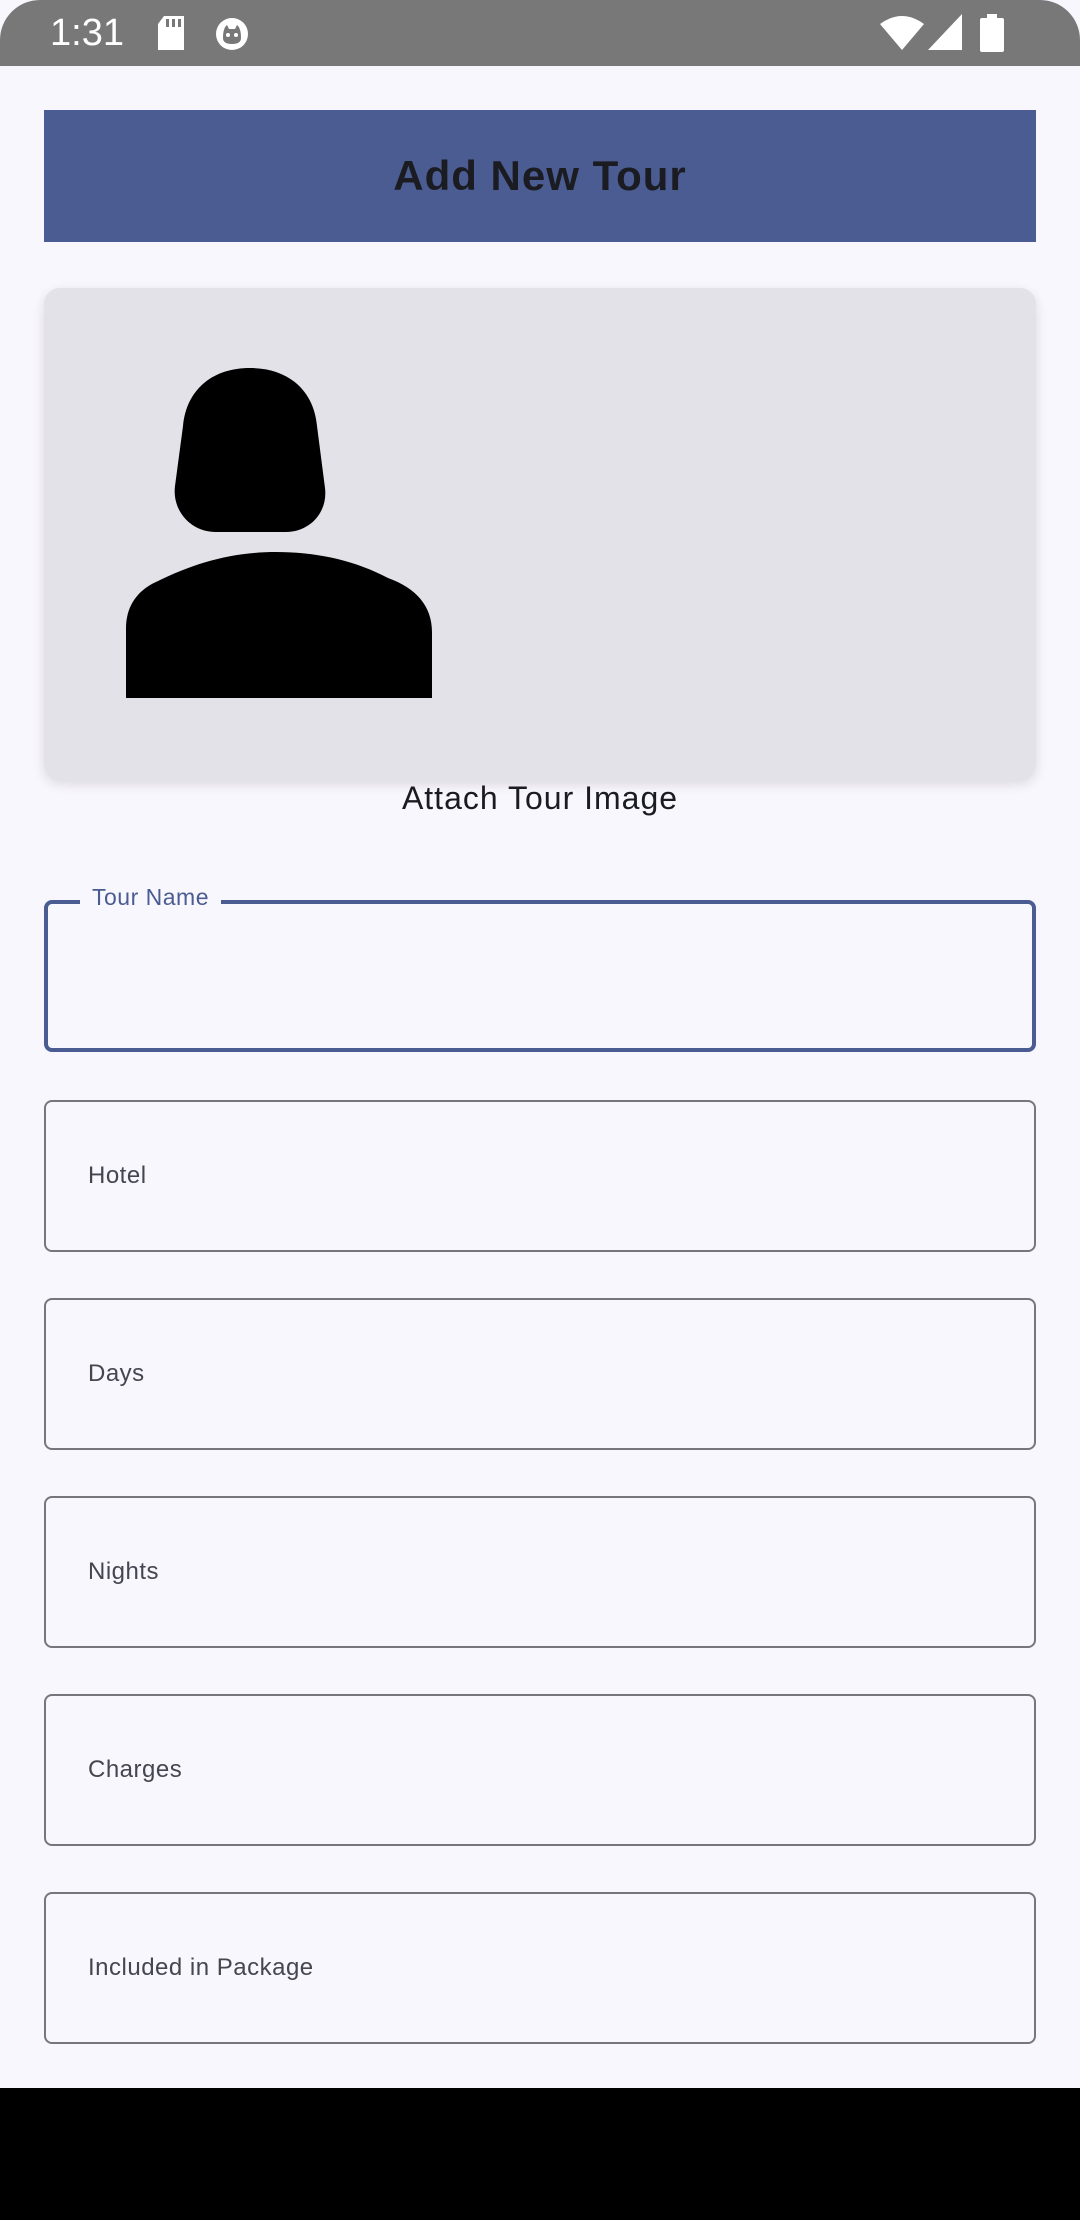 This screenshot has height=2220, width=1080. I want to click on included-in-package-label: Included in Package, so click(201, 1967).